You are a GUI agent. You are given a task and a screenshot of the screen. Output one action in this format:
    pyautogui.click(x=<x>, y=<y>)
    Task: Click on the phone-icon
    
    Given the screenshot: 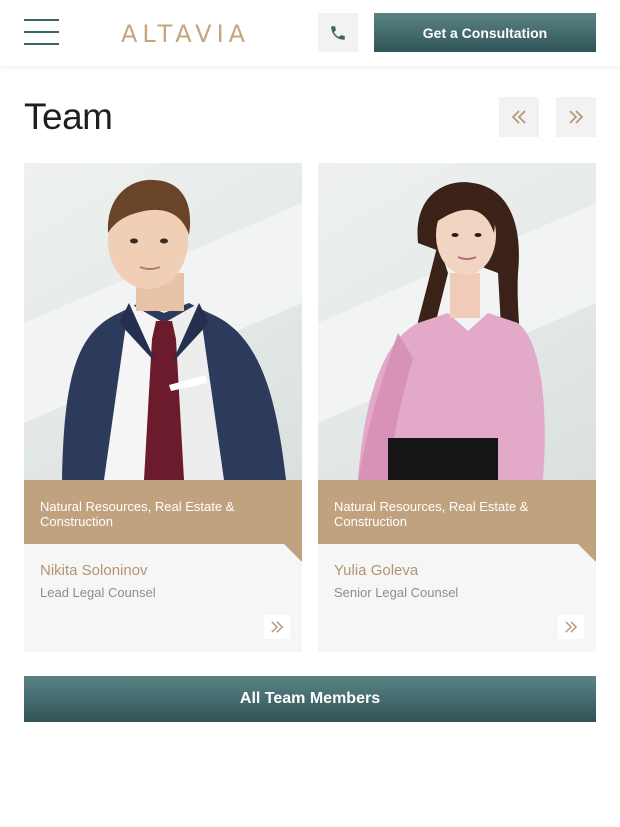 What is the action you would take?
    pyautogui.click(x=338, y=32)
    